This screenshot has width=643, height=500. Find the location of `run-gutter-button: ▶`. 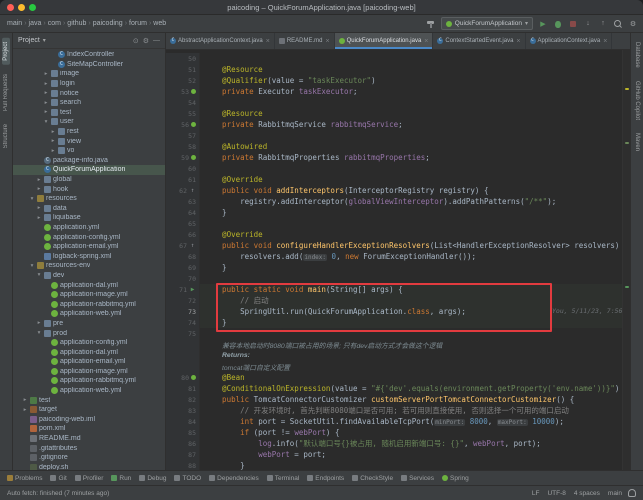

run-gutter-button: ▶ is located at coordinates (192, 289).